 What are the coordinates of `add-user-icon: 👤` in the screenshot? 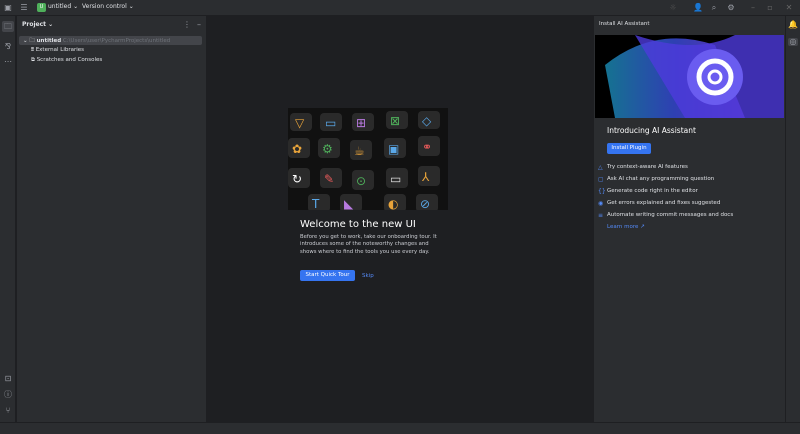 It's located at (698, 8).